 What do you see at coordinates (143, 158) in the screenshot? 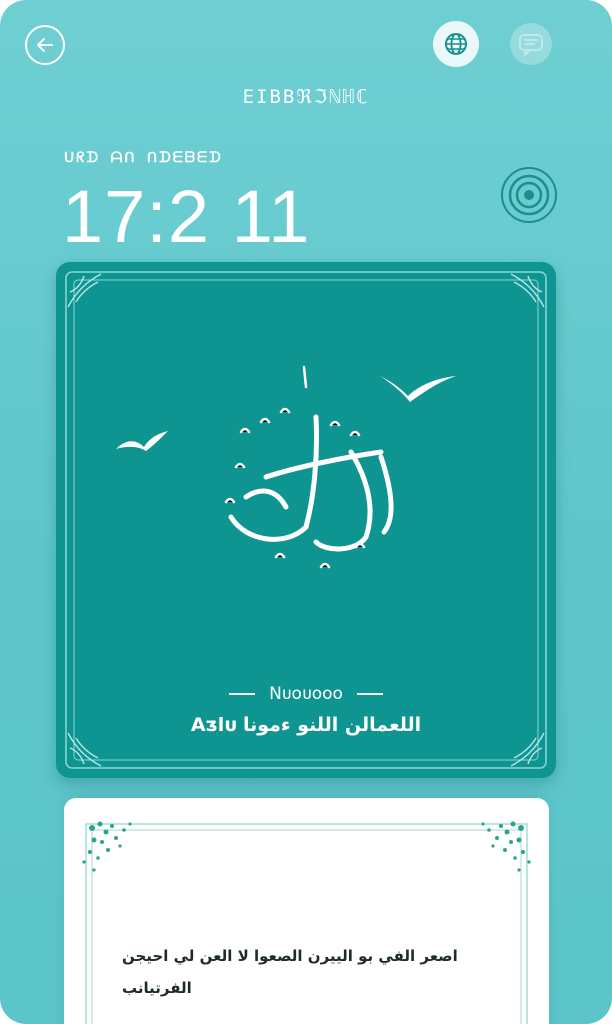
I see `date-label: ᑌᖇᗪ ᗩᑎ ᑎᗪᗴᗷᗴᗪ` at bounding box center [143, 158].